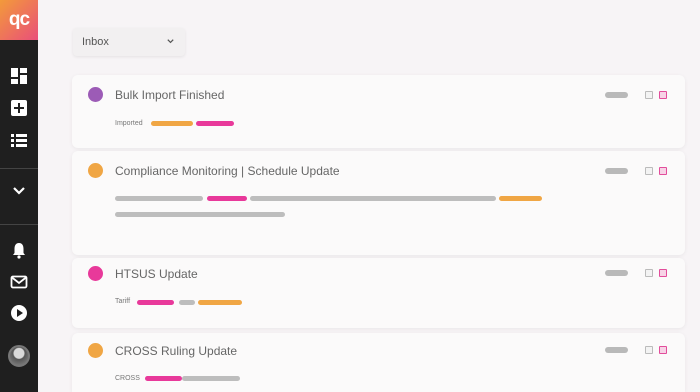  I want to click on tag-label: CROSS, so click(127, 378).